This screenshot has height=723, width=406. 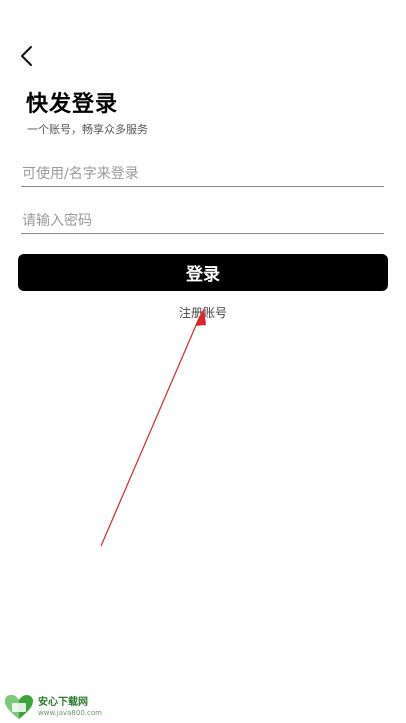 What do you see at coordinates (203, 312) in the screenshot?
I see `register-link: 注册账号` at bounding box center [203, 312].